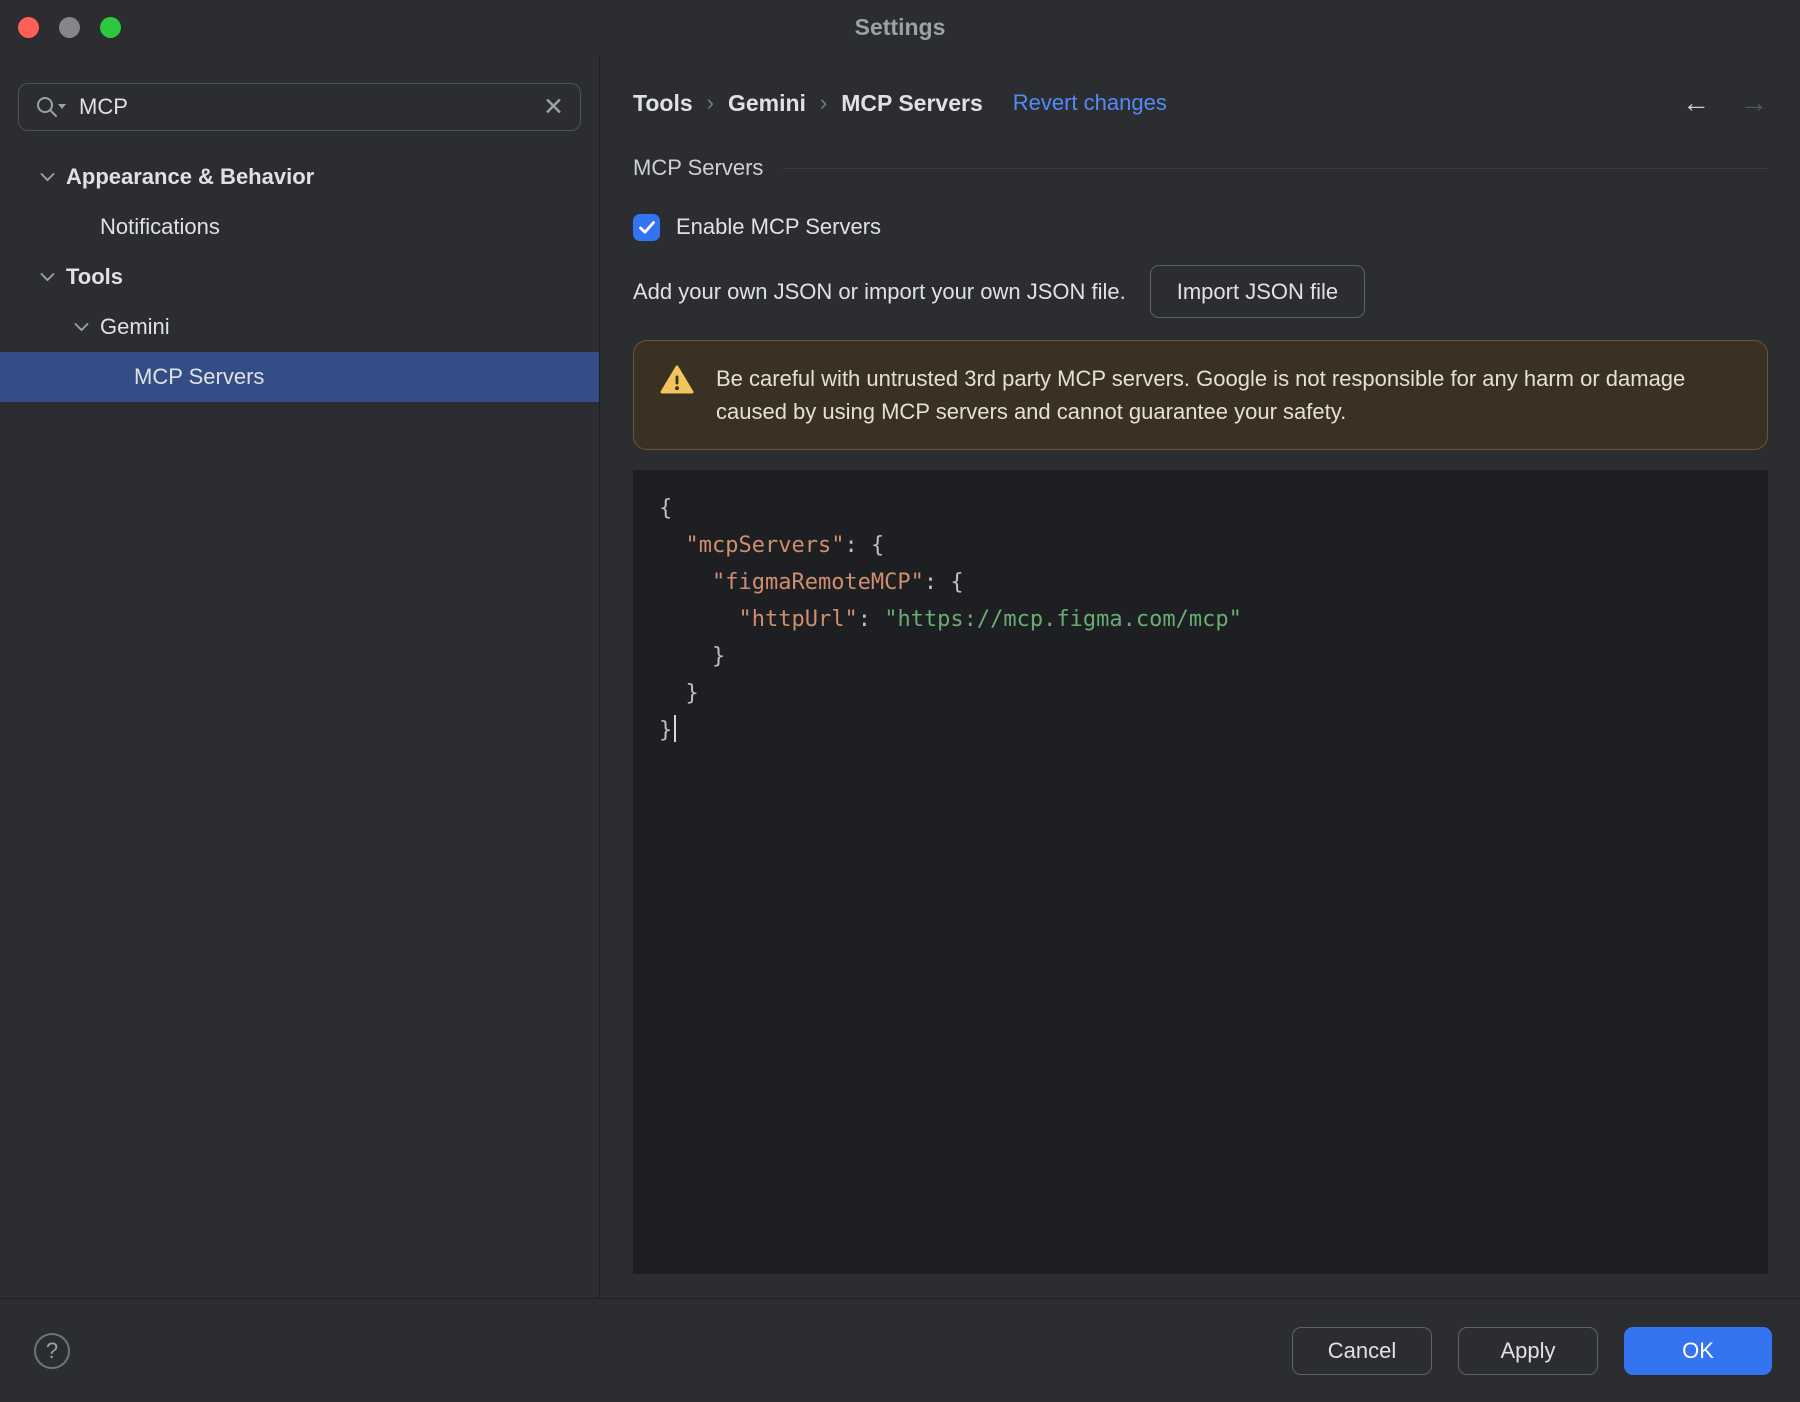 The height and width of the screenshot is (1402, 1800). Describe the element at coordinates (1275, 168) in the screenshot. I see `section-divider` at that location.